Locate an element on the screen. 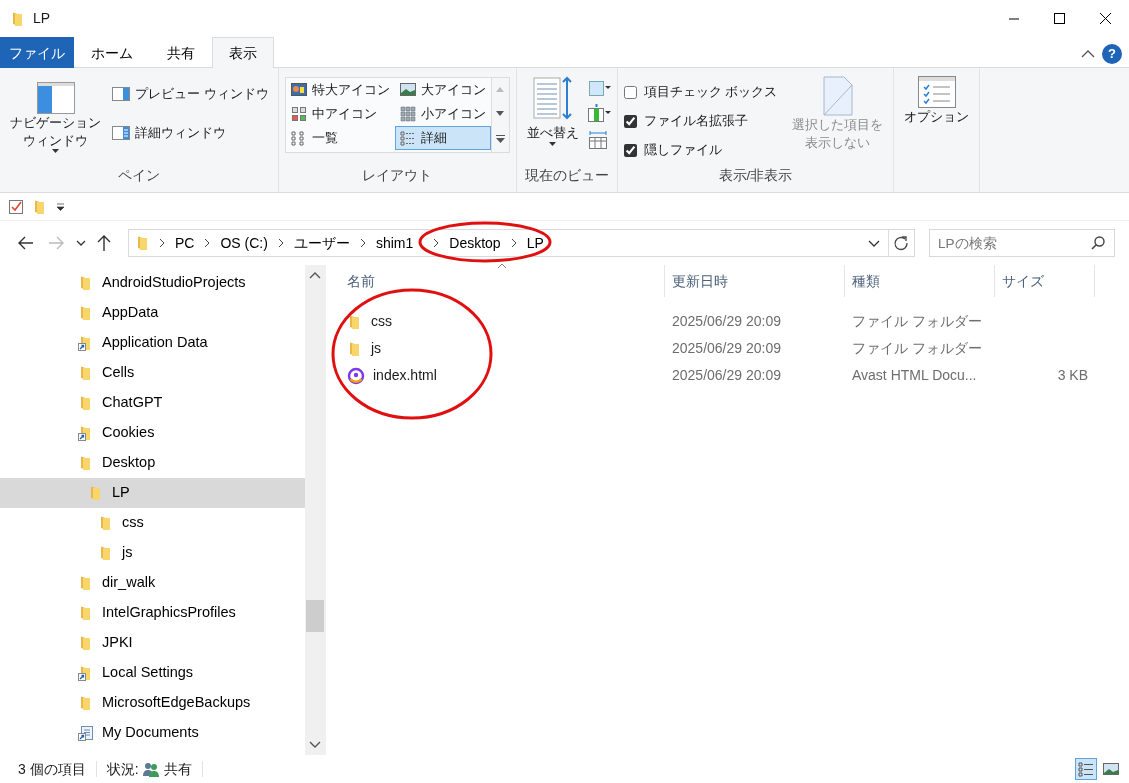 This screenshot has width=1129, height=783. breadcrumb-item: LP is located at coordinates (535, 243).